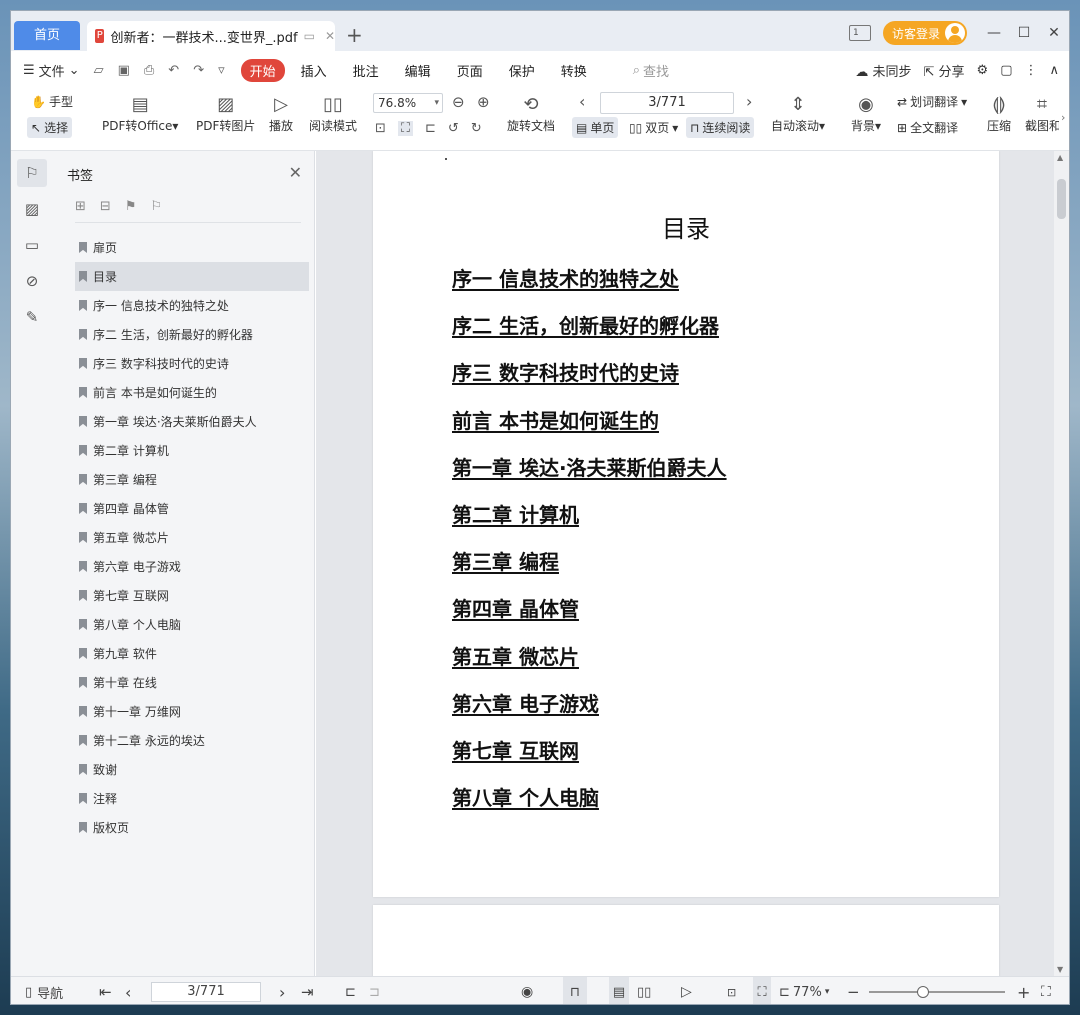 This screenshot has width=1080, height=1015. I want to click on close-window-icon: ✕, so click(1054, 33).